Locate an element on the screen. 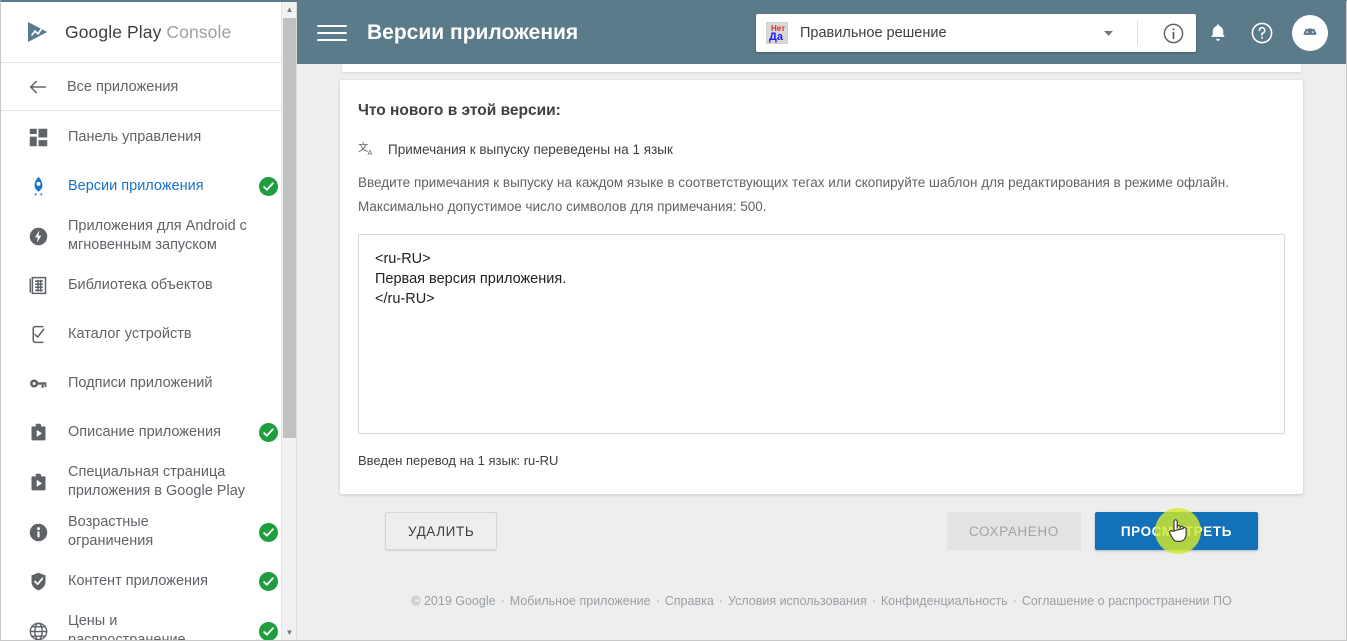 Image resolution: width=1347 pixels, height=641 pixels. sidebar-item-app-signing: Подписи приложений is located at coordinates (148, 383).